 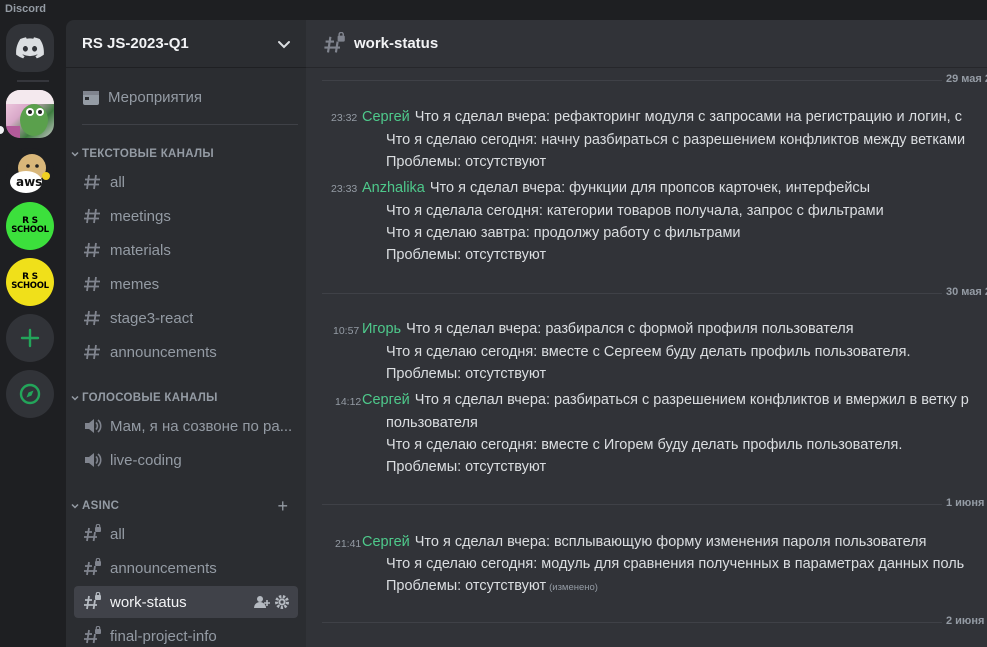 I want to click on channel-materials: materials, so click(x=186, y=250).